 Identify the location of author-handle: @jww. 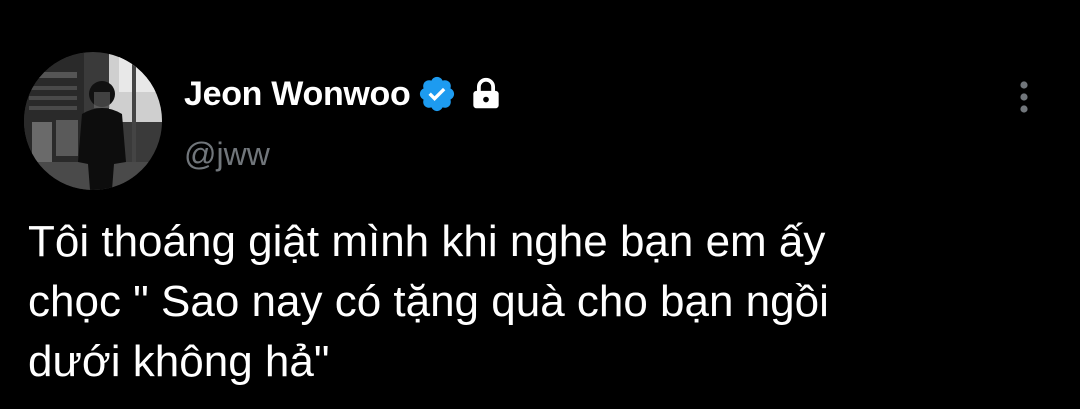
(227, 154).